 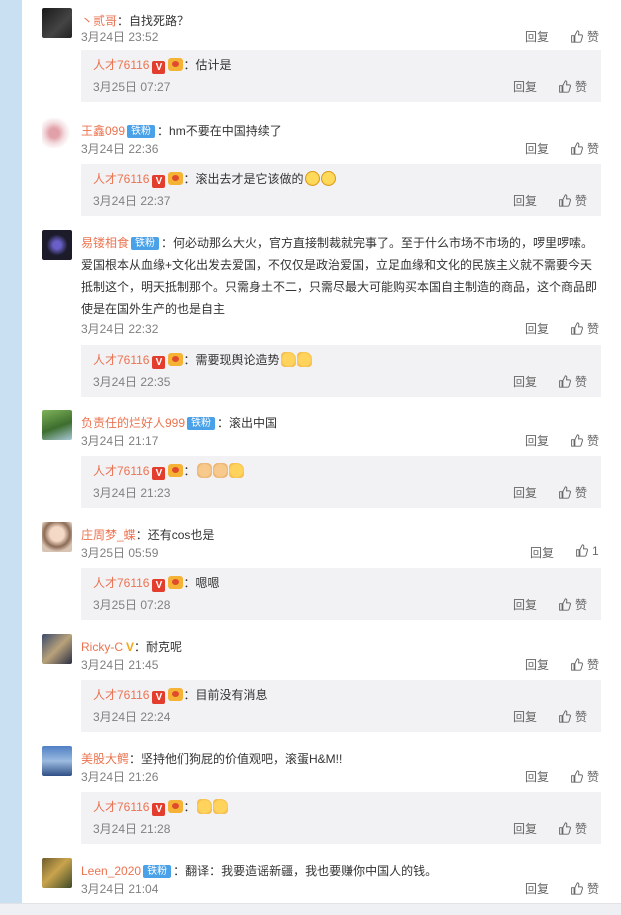 What do you see at coordinates (341, 706) in the screenshot?
I see `reply-box: 人才76116 V ：目前没有消息 3月24日 22:24 回复 赞` at bounding box center [341, 706].